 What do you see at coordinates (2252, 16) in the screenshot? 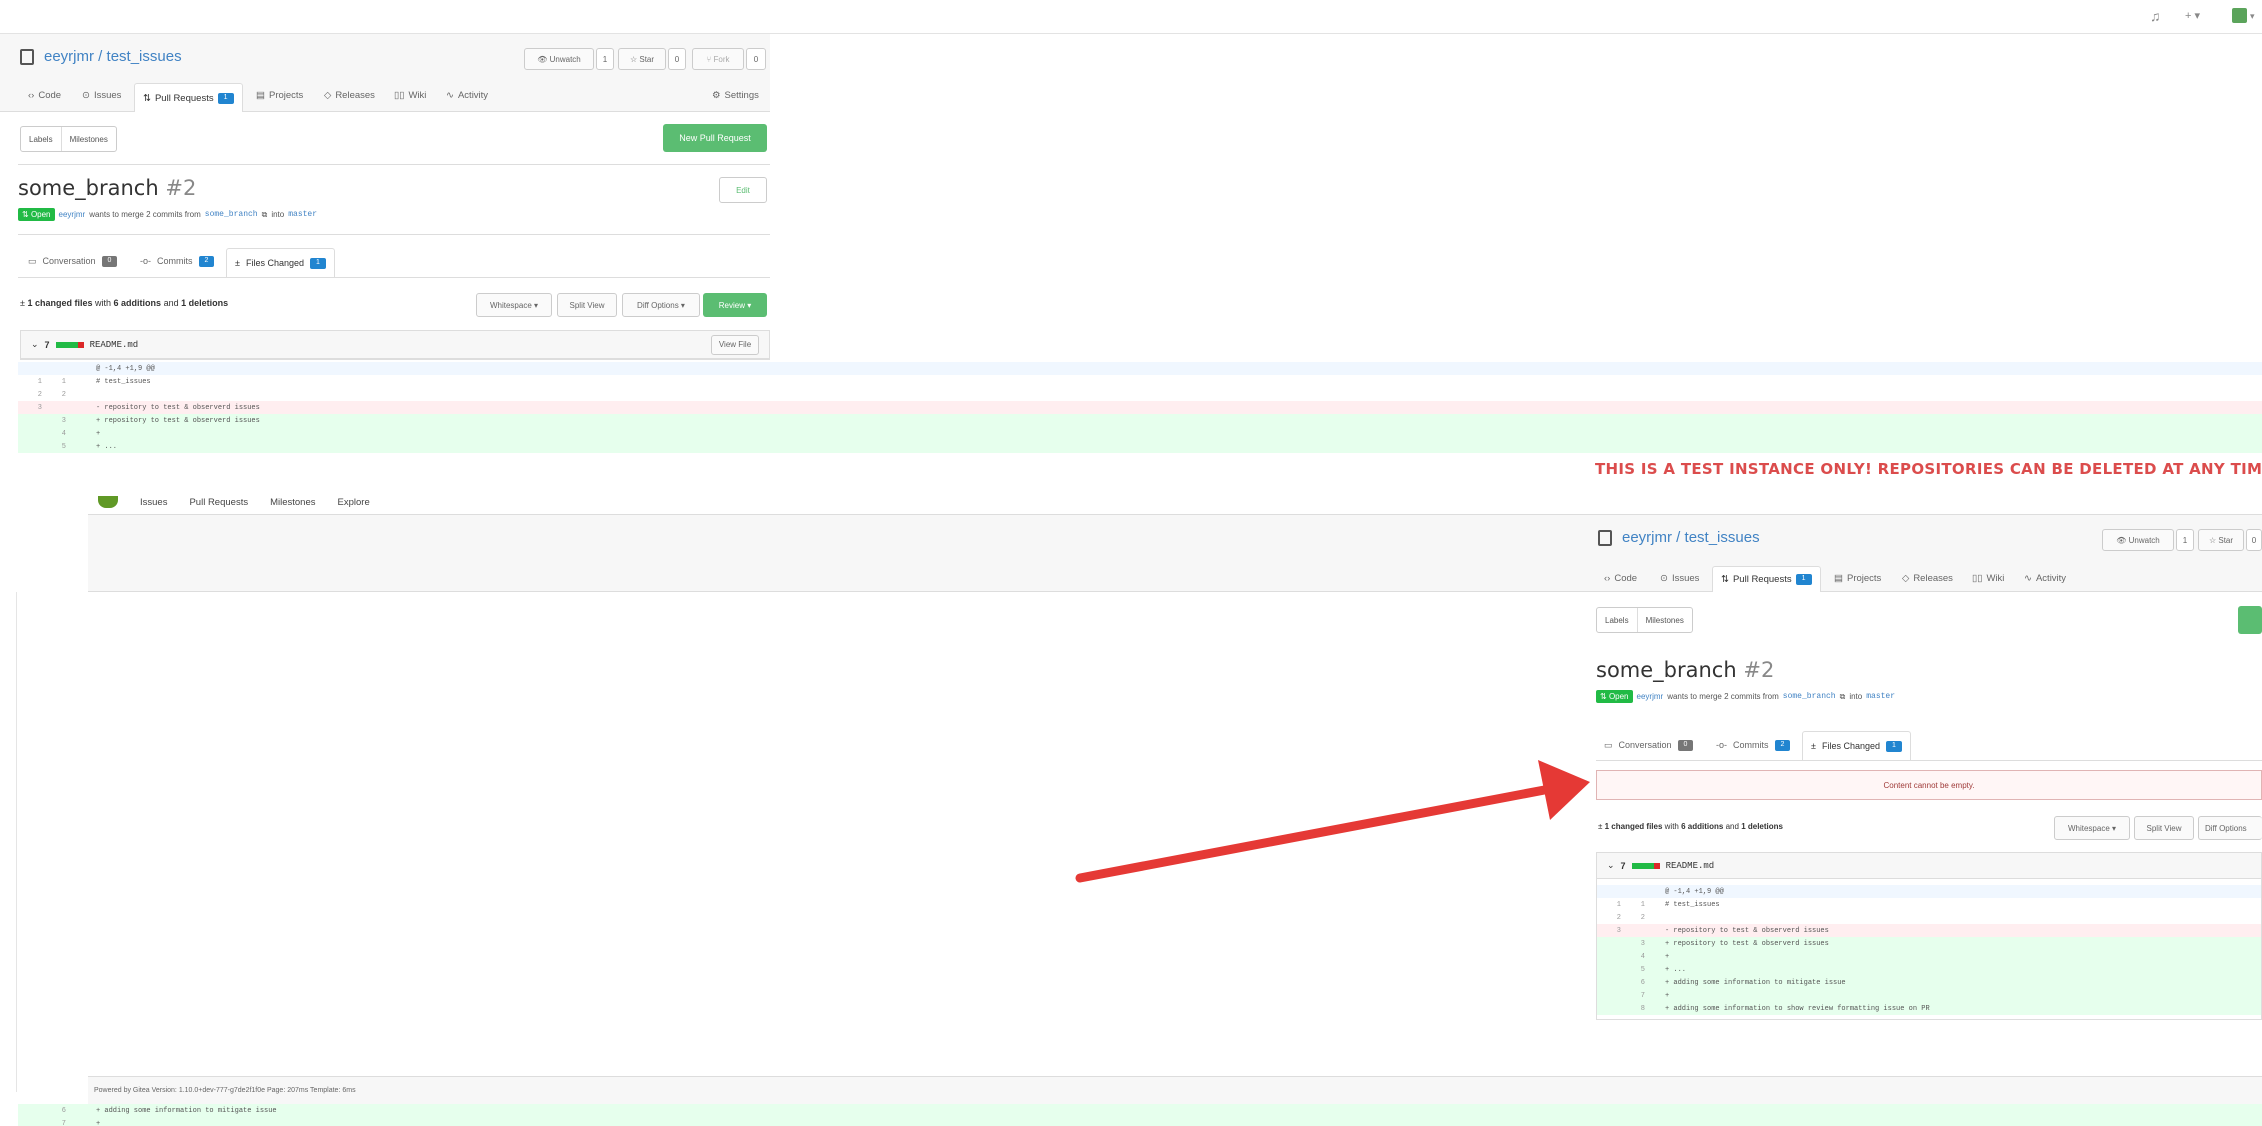
I see `avatar-caret-icon: ▾` at bounding box center [2252, 16].